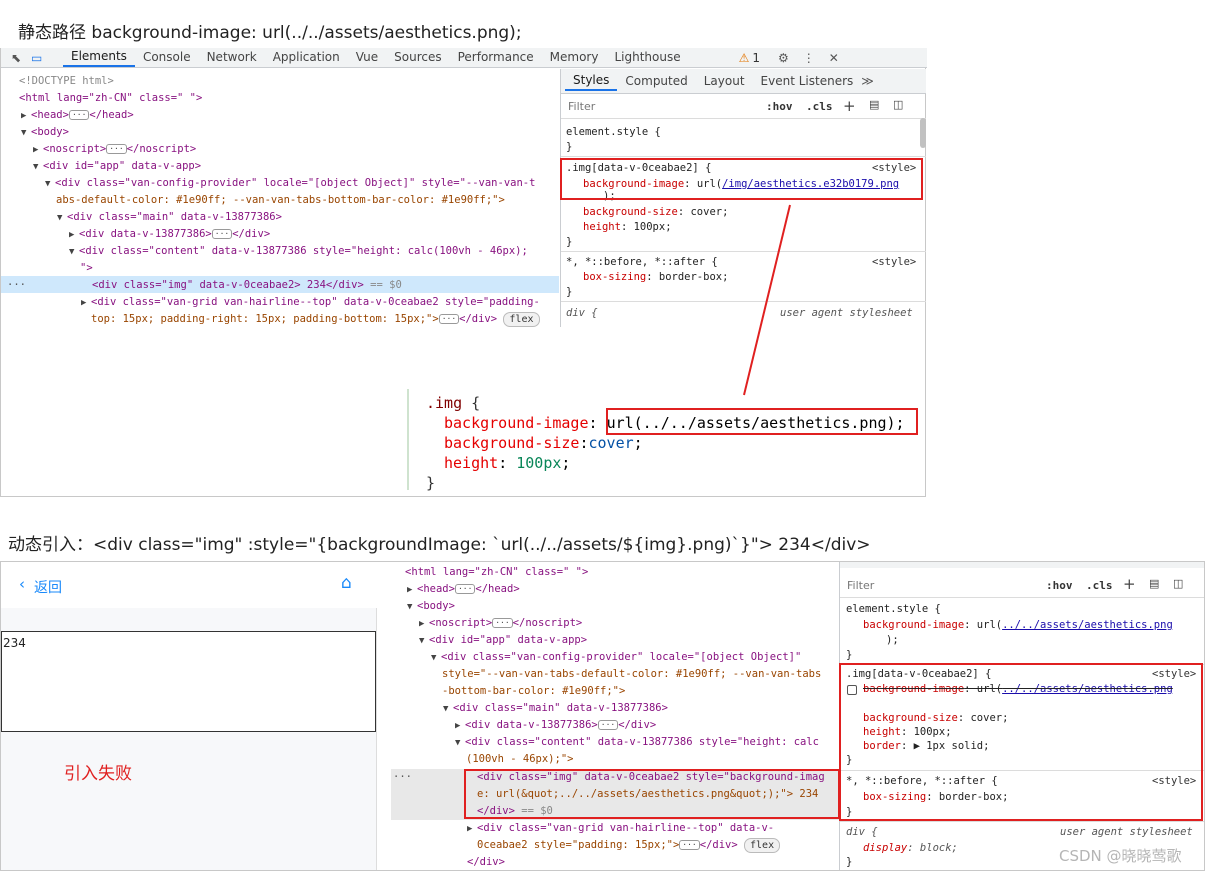 The height and width of the screenshot is (873, 1211). I want to click on b-user-agent-label: user agent stylesheet, so click(1126, 832).